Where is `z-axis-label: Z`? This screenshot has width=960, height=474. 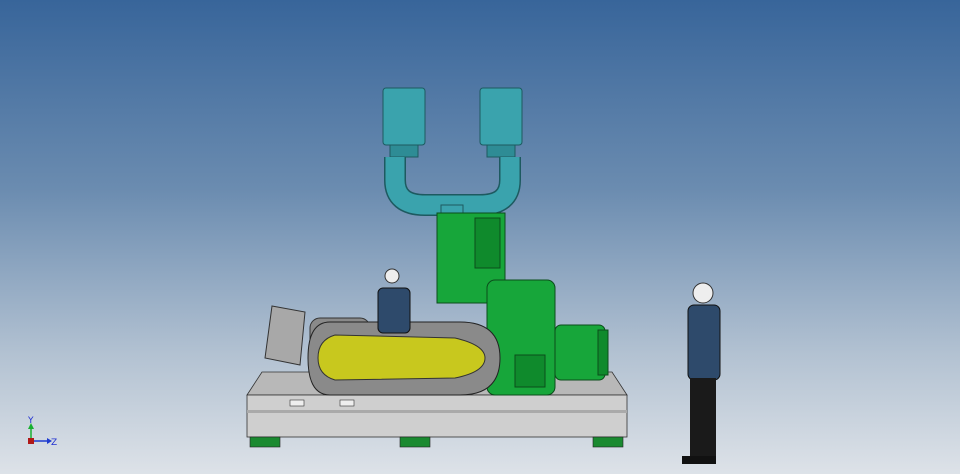
z-axis-label: Z is located at coordinates (54, 443).